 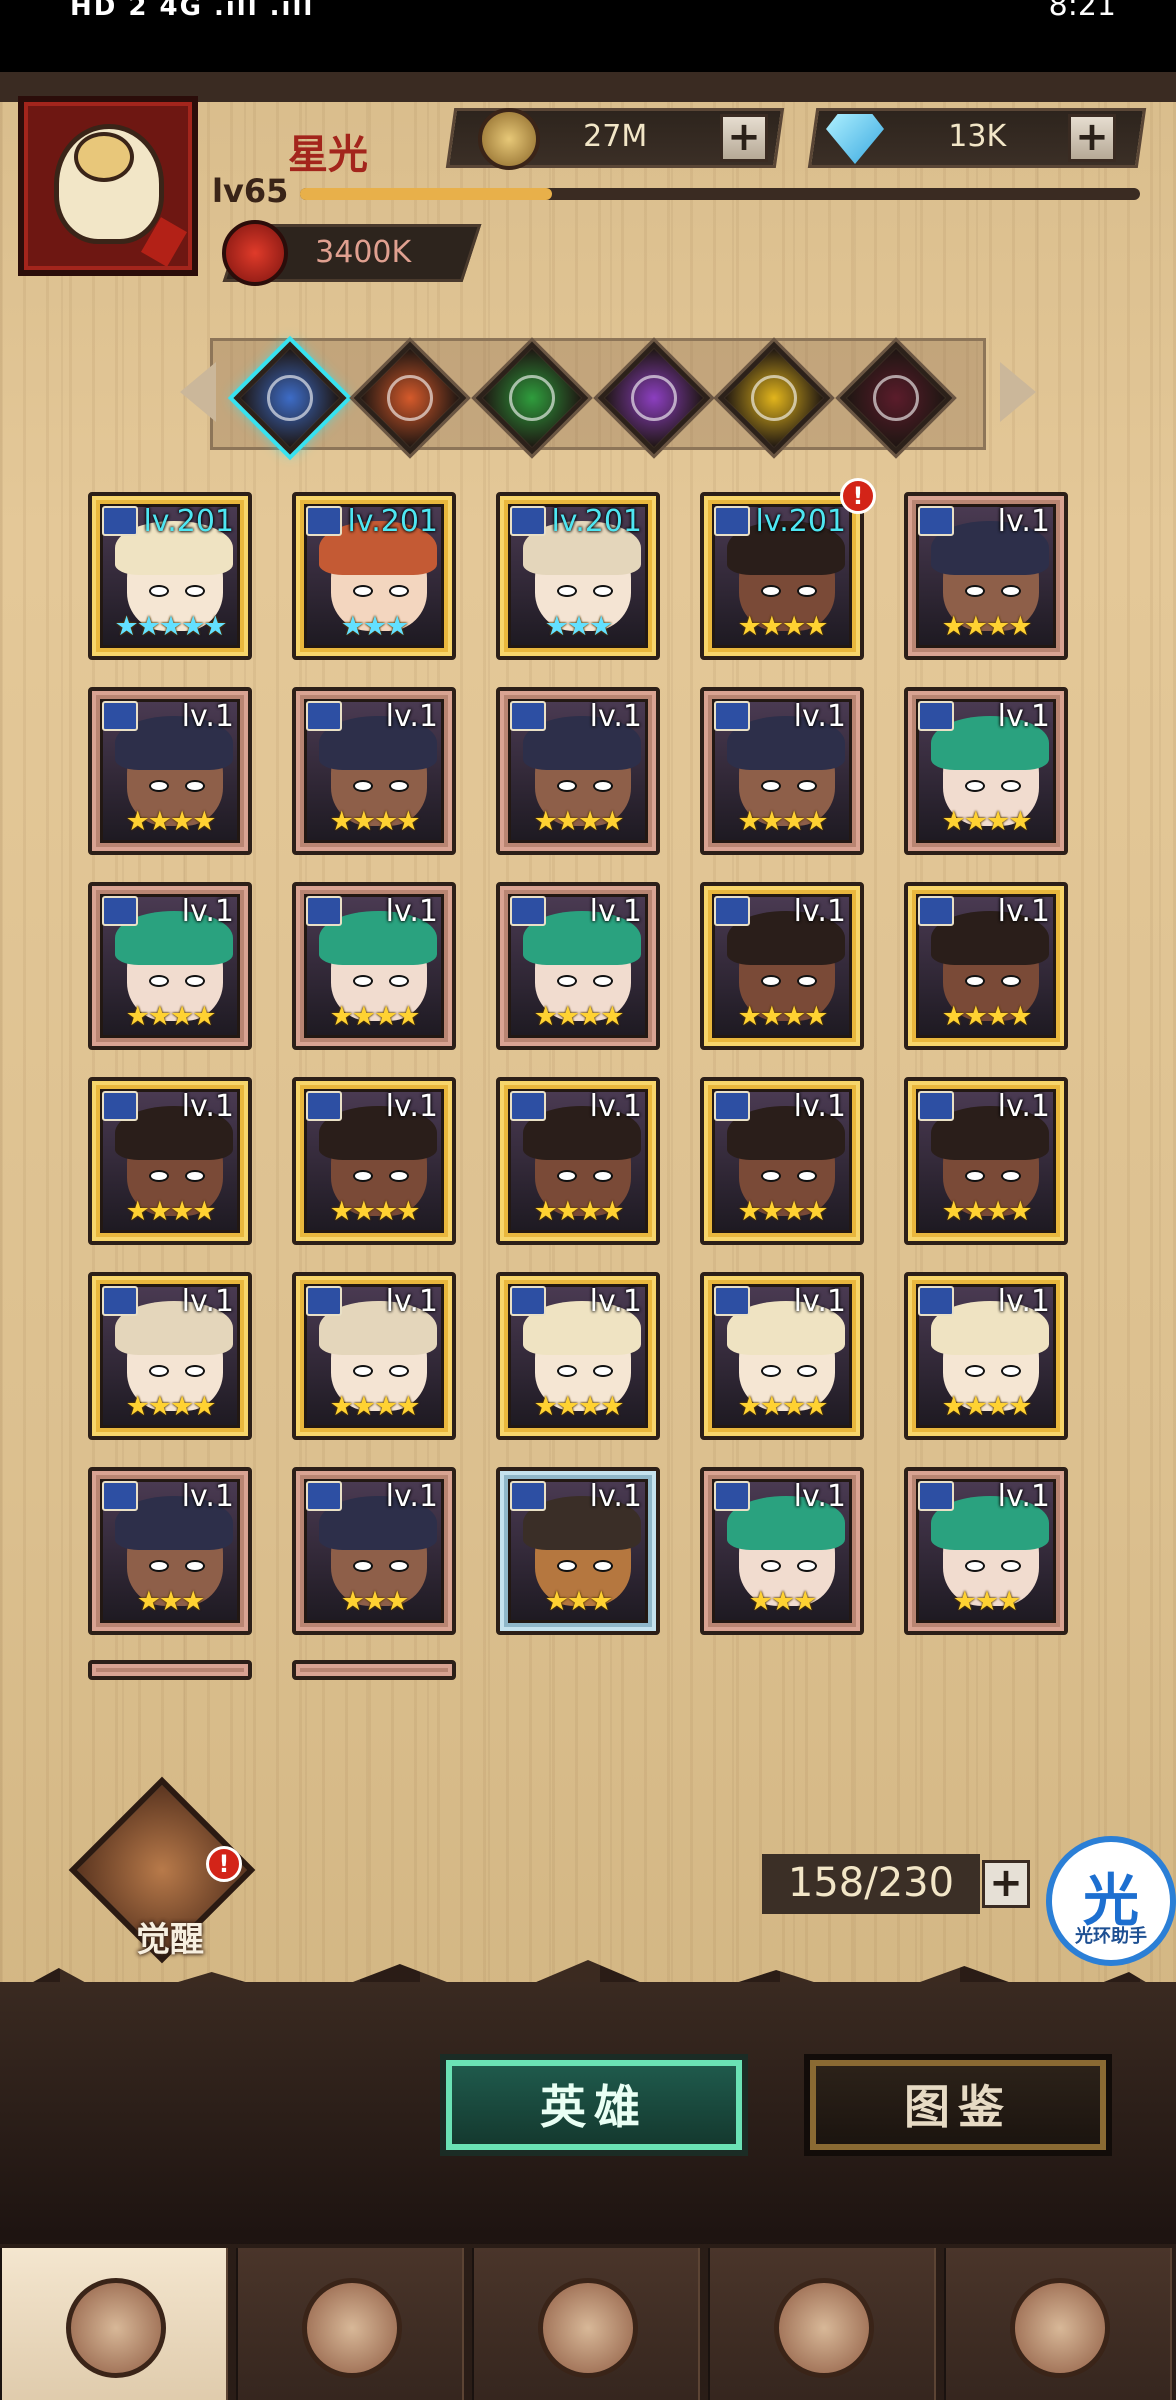 I want to click on nav-knight-helmet: 英雄, so click(x=114, y=2324).